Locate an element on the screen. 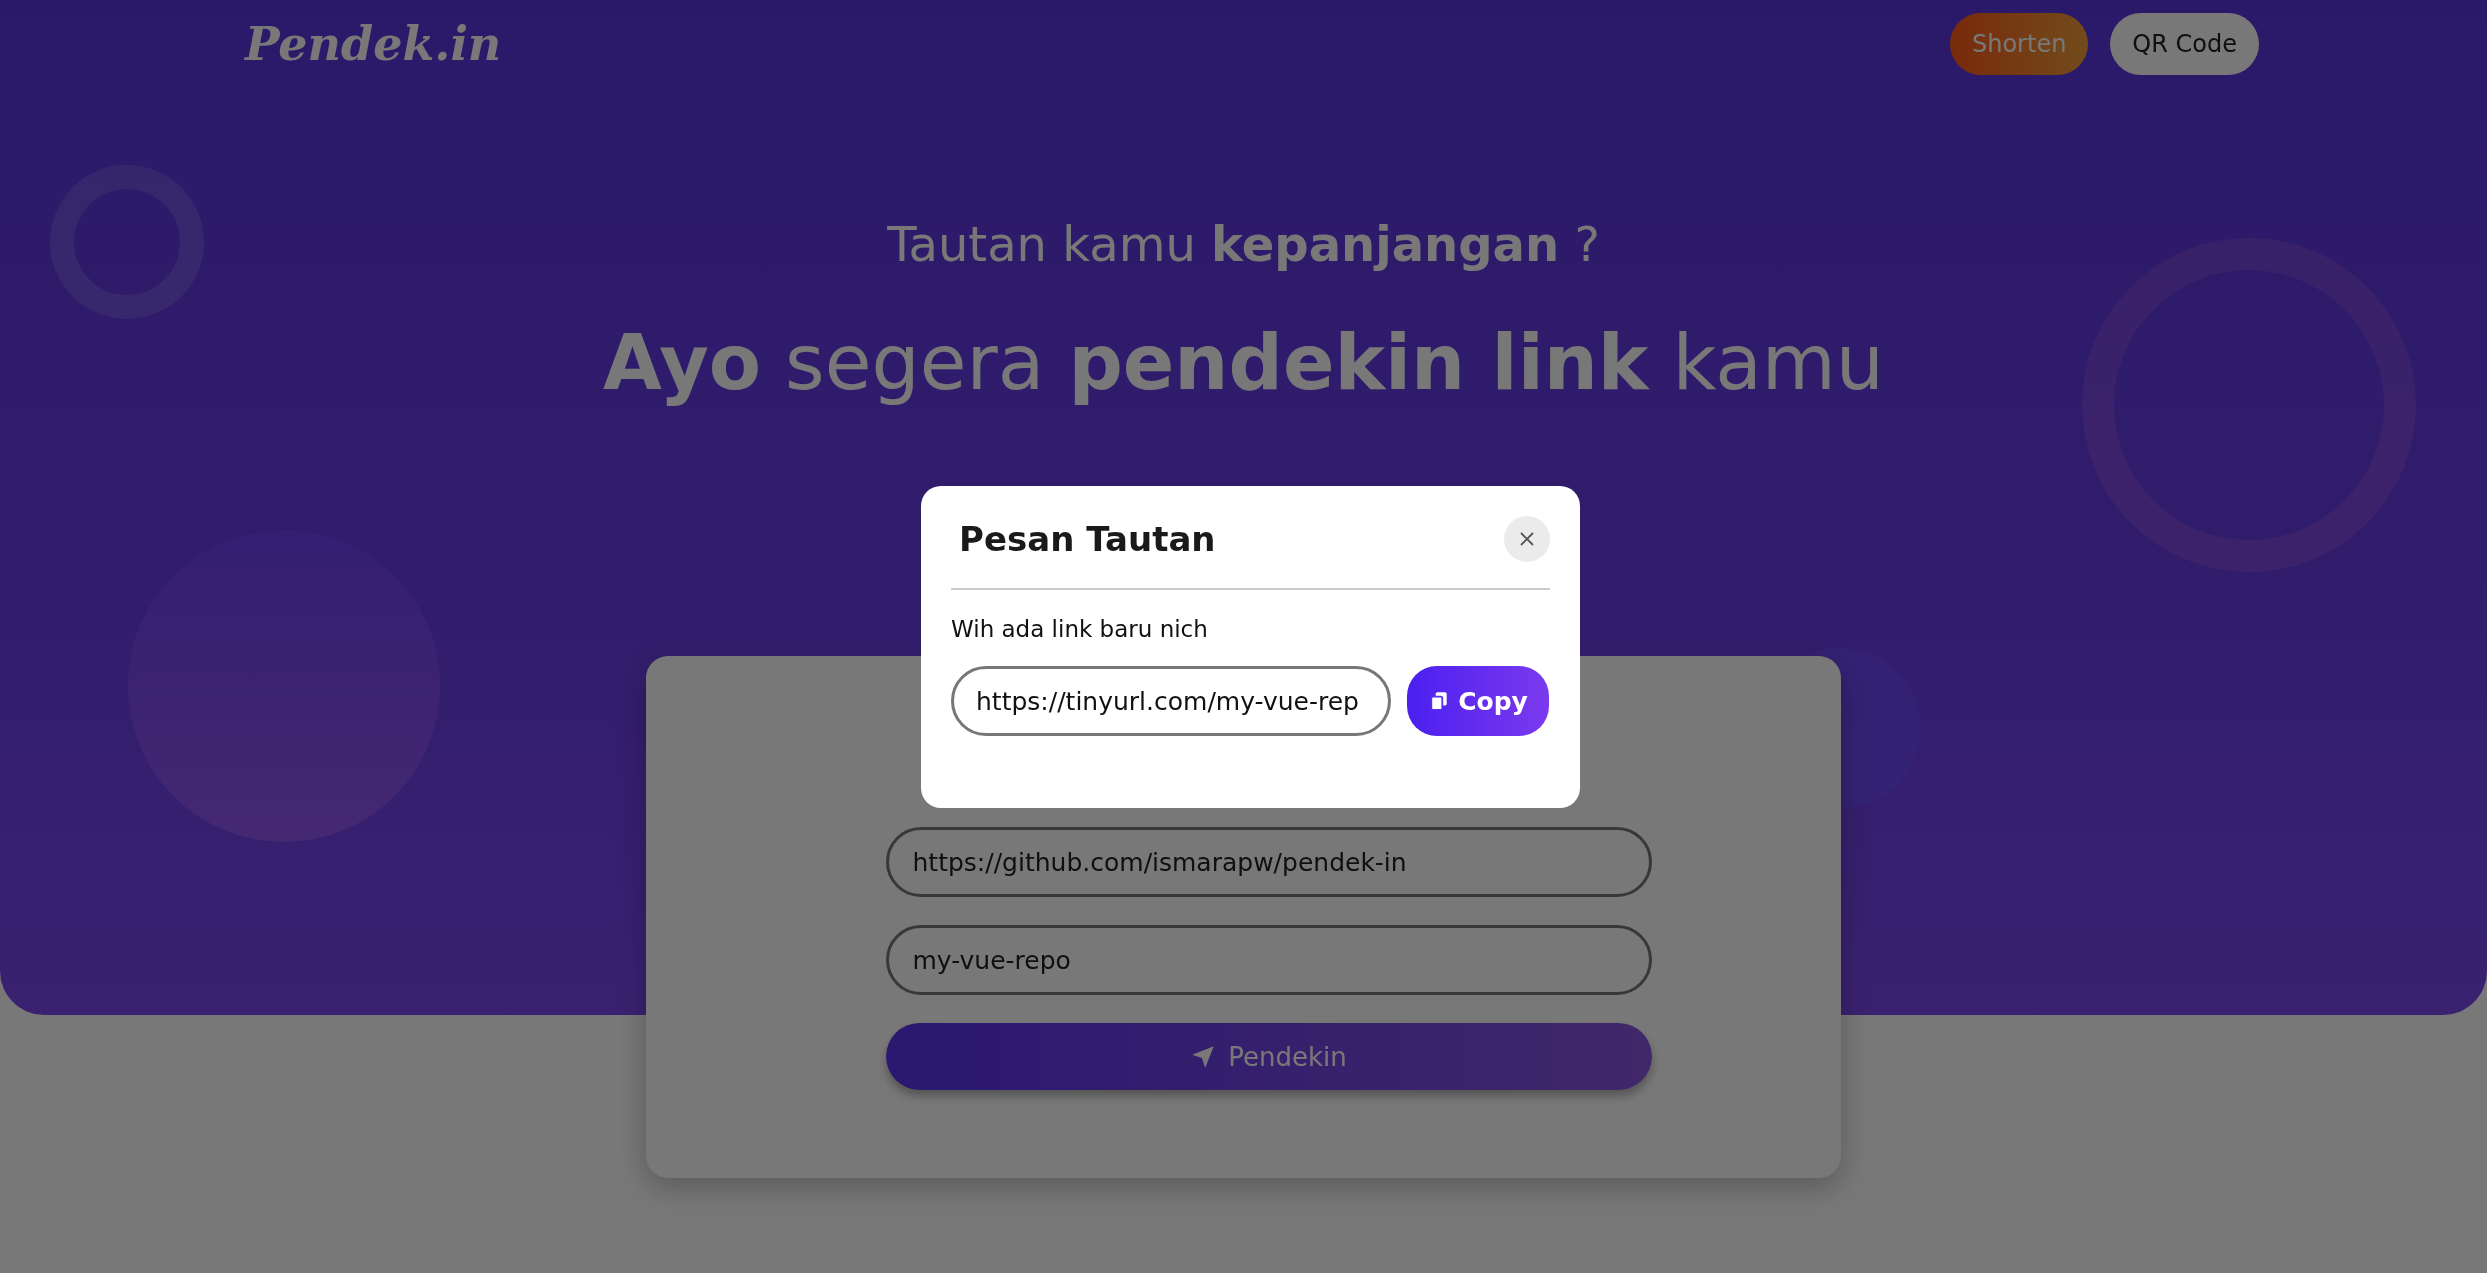 The width and height of the screenshot is (2487, 1273). pendekin-button: Pendekin is located at coordinates (1268, 1056).